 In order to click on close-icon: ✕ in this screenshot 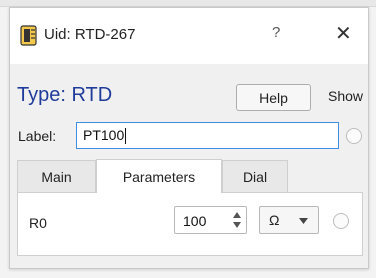, I will do `click(343, 33)`.